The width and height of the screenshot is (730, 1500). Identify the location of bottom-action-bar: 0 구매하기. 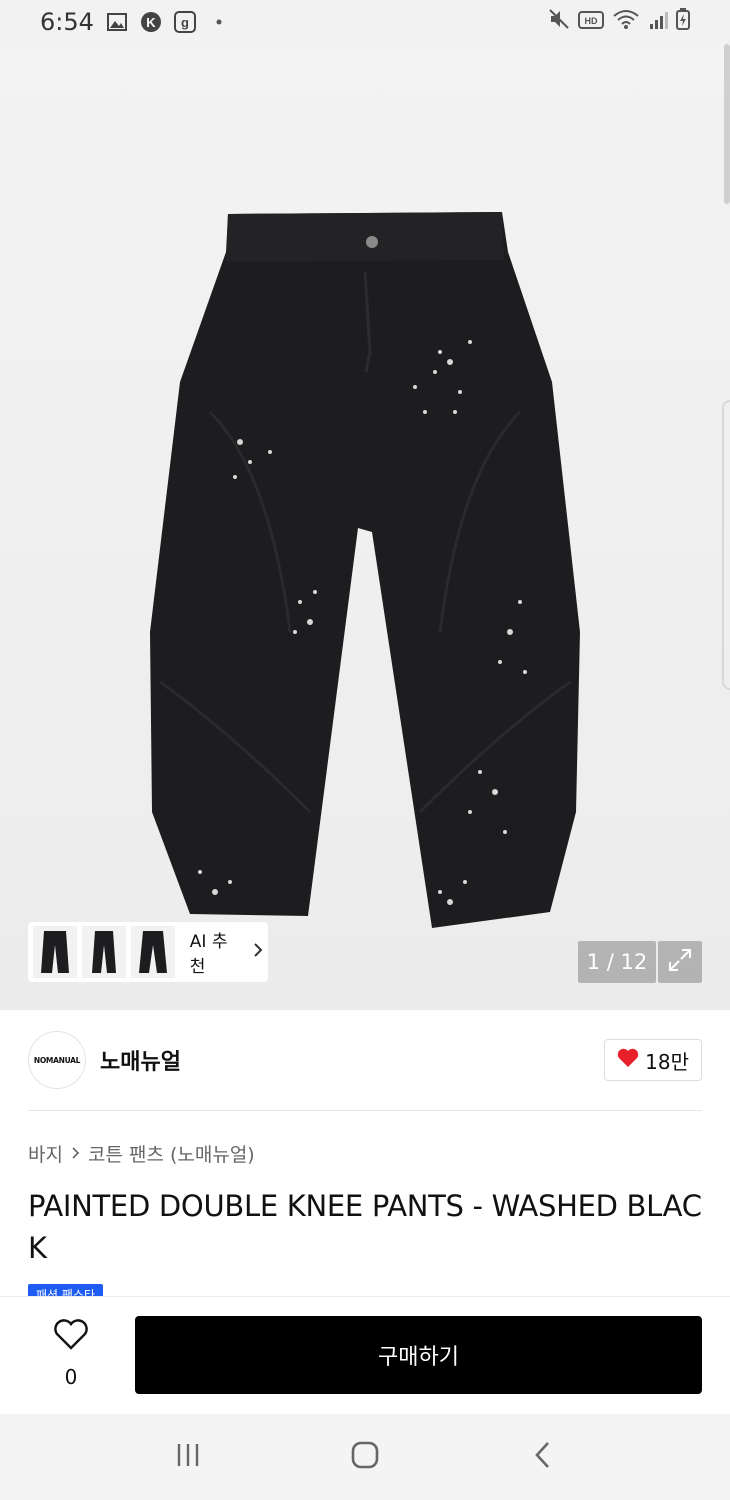
(365, 1355).